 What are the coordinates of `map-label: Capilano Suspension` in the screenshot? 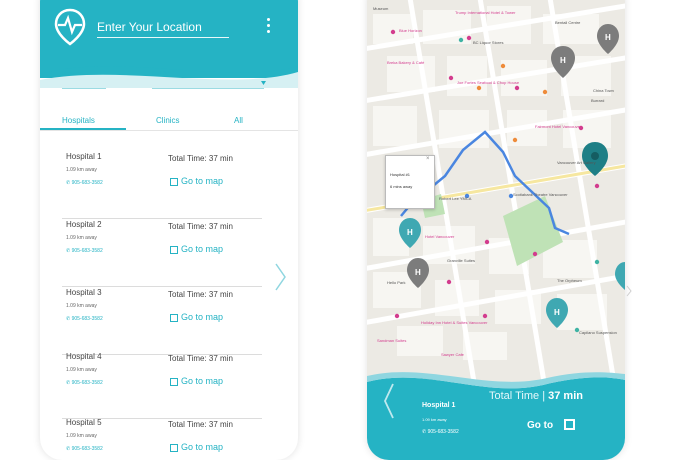 It's located at (598, 332).